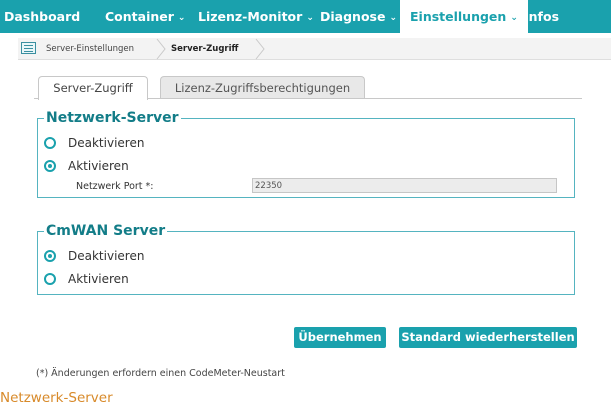 The width and height of the screenshot is (611, 410). I want to click on nav-lizenz-monitor-label: Lizenz-Monitor, so click(250, 16).